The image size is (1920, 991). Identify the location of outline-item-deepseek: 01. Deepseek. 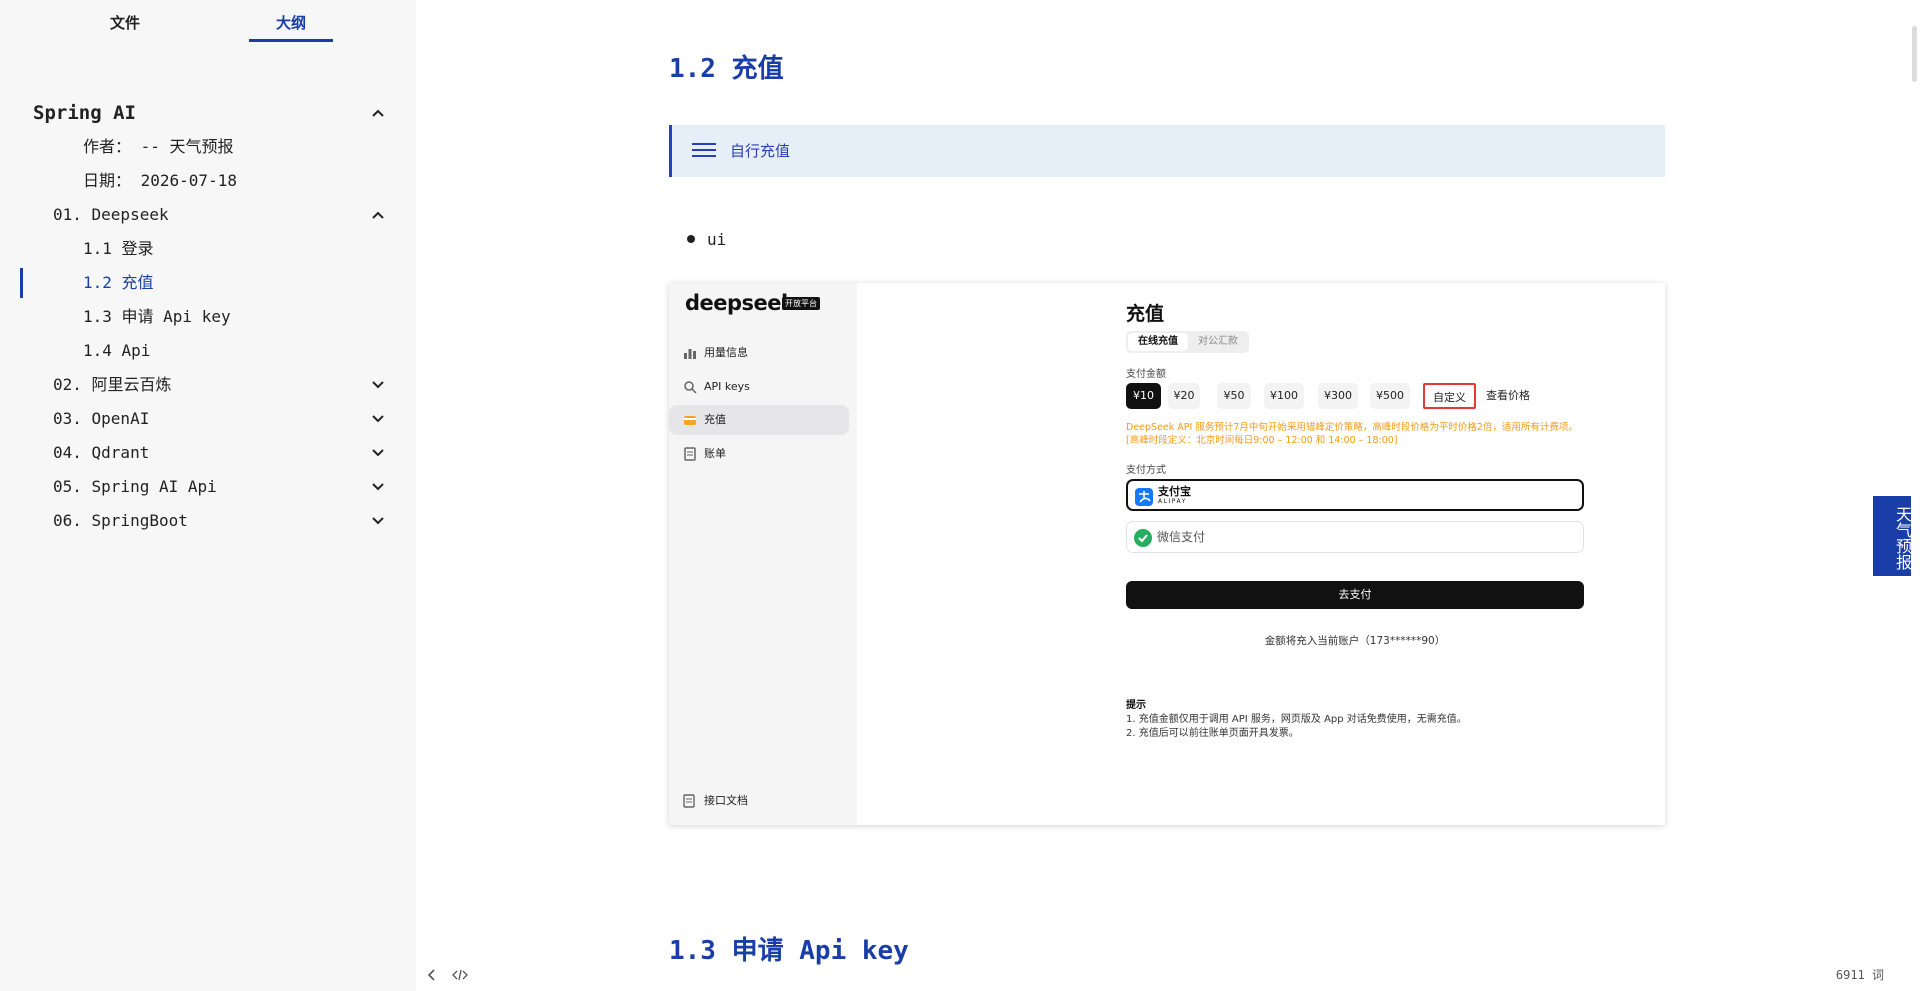
(208, 215).